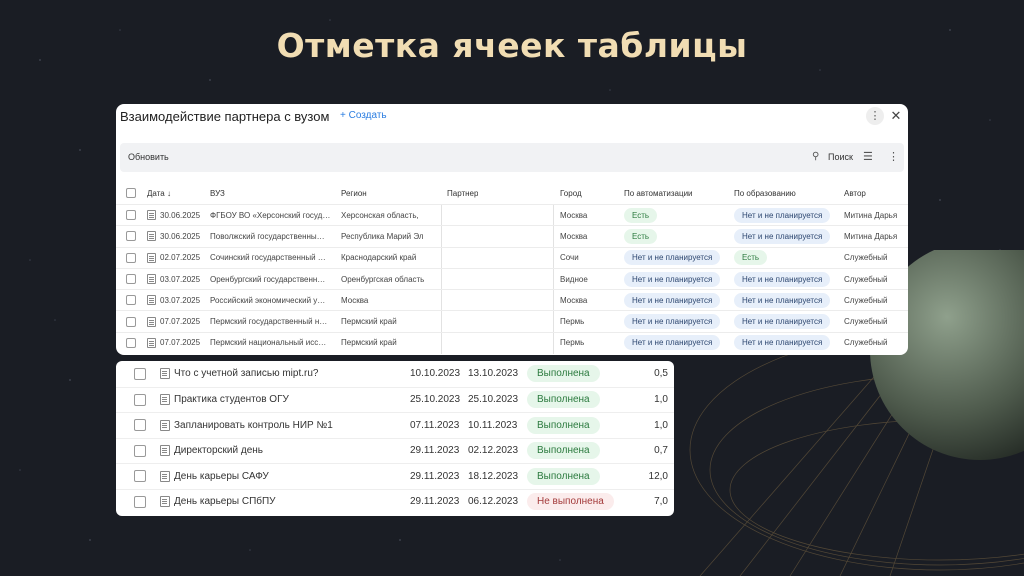 Image resolution: width=1024 pixels, height=576 pixels. What do you see at coordinates (840, 157) in the screenshot?
I see `search-button: Поиск` at bounding box center [840, 157].